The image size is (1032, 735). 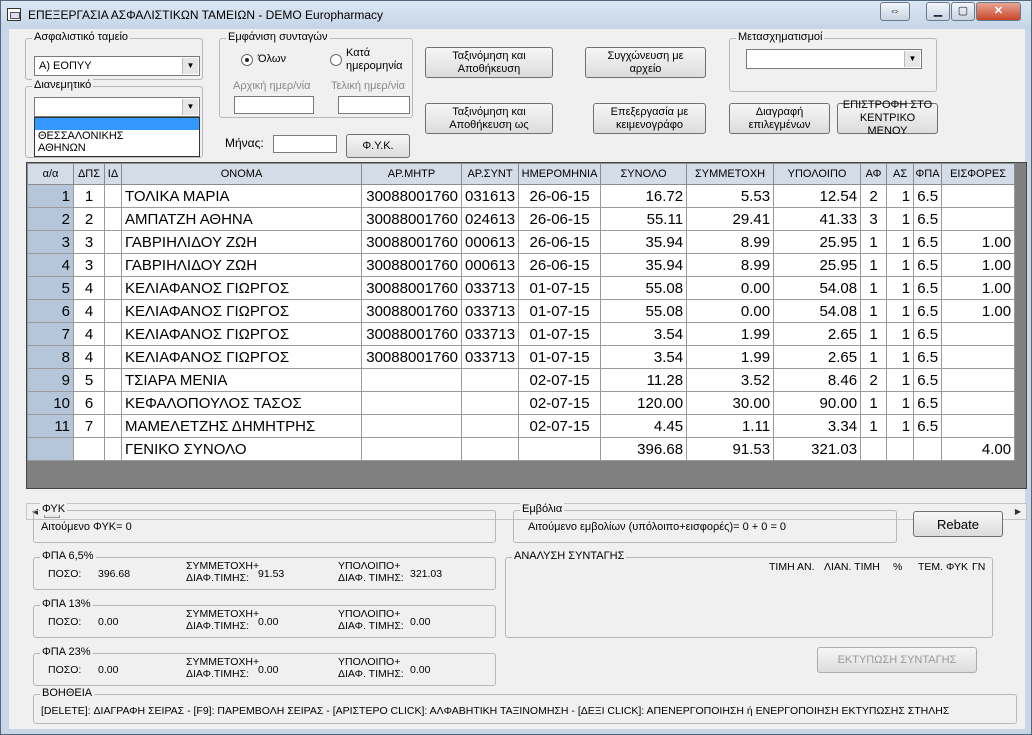 What do you see at coordinates (874, 174) in the screenshot?
I see `header-col-af: ΑΦ` at bounding box center [874, 174].